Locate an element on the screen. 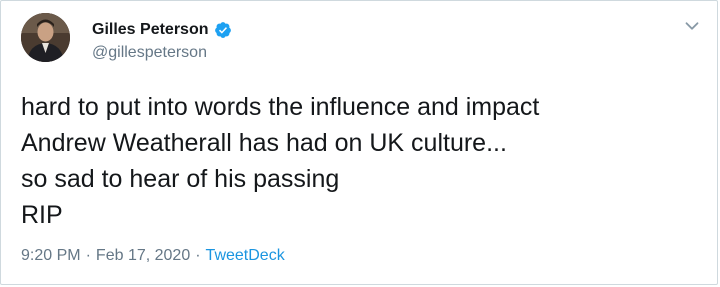 The width and height of the screenshot is (720, 287). tweet-line: RIP is located at coordinates (42, 215).